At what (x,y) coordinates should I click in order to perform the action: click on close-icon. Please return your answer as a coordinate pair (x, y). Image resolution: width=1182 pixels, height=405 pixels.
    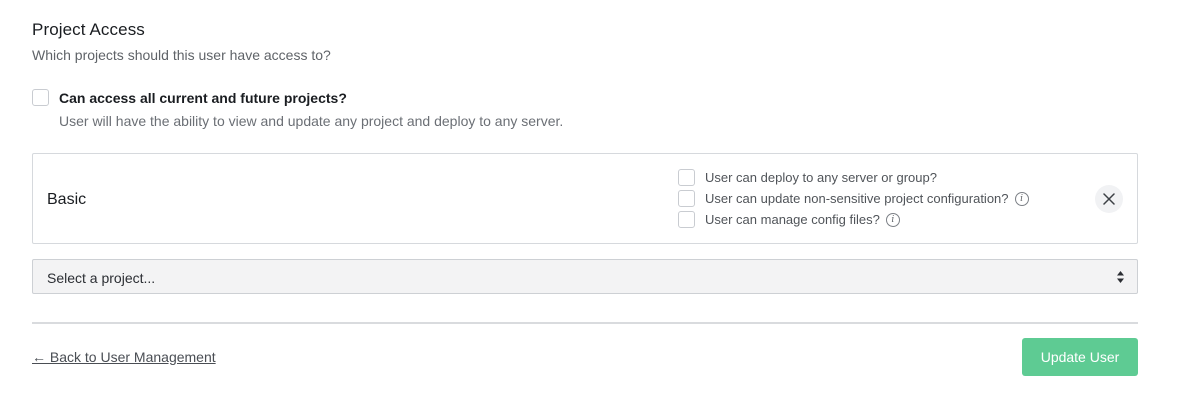
    Looking at the image, I should click on (1109, 199).